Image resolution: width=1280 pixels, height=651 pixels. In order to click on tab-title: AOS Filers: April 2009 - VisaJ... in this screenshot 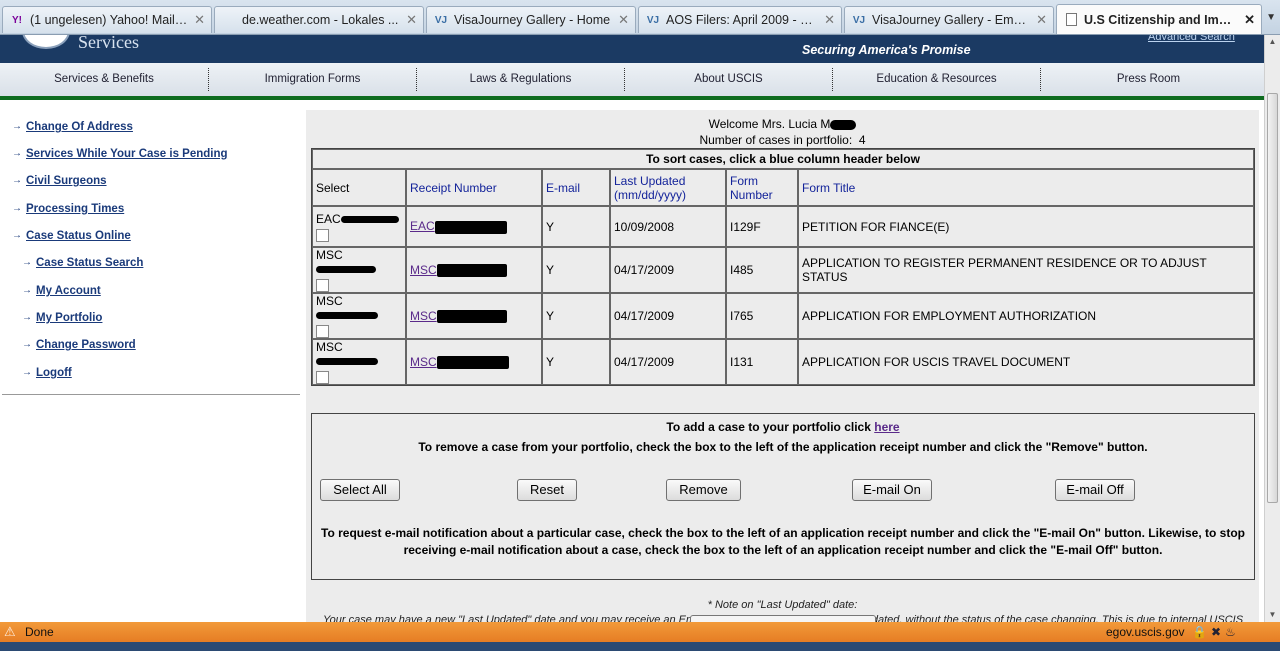, I will do `click(742, 20)`.